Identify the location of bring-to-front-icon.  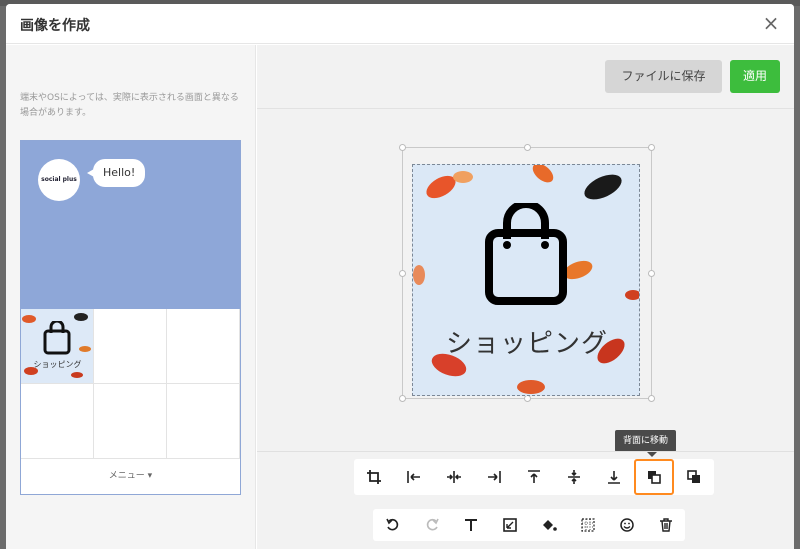
(694, 477).